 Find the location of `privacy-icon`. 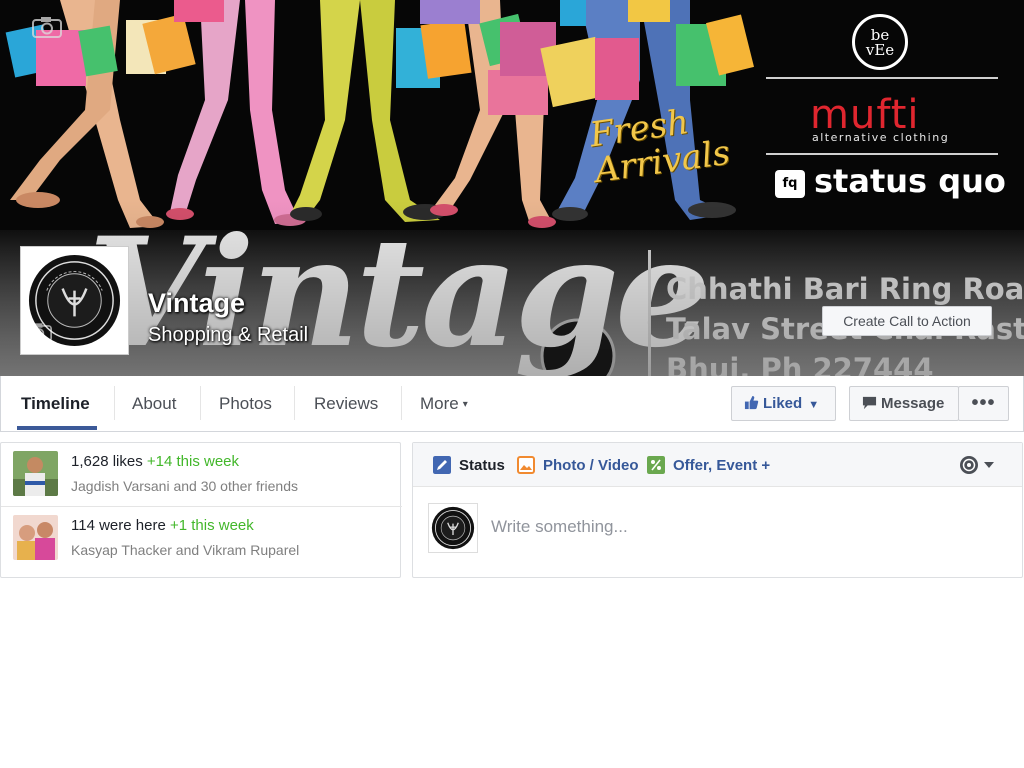

privacy-icon is located at coordinates (978, 465).